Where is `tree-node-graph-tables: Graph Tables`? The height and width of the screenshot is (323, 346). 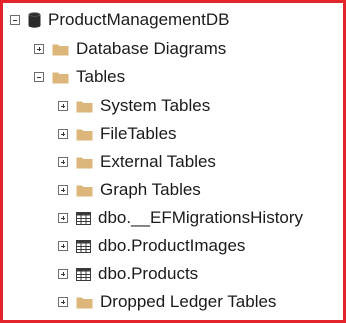
tree-node-graph-tables: Graph Tables is located at coordinates (129, 190).